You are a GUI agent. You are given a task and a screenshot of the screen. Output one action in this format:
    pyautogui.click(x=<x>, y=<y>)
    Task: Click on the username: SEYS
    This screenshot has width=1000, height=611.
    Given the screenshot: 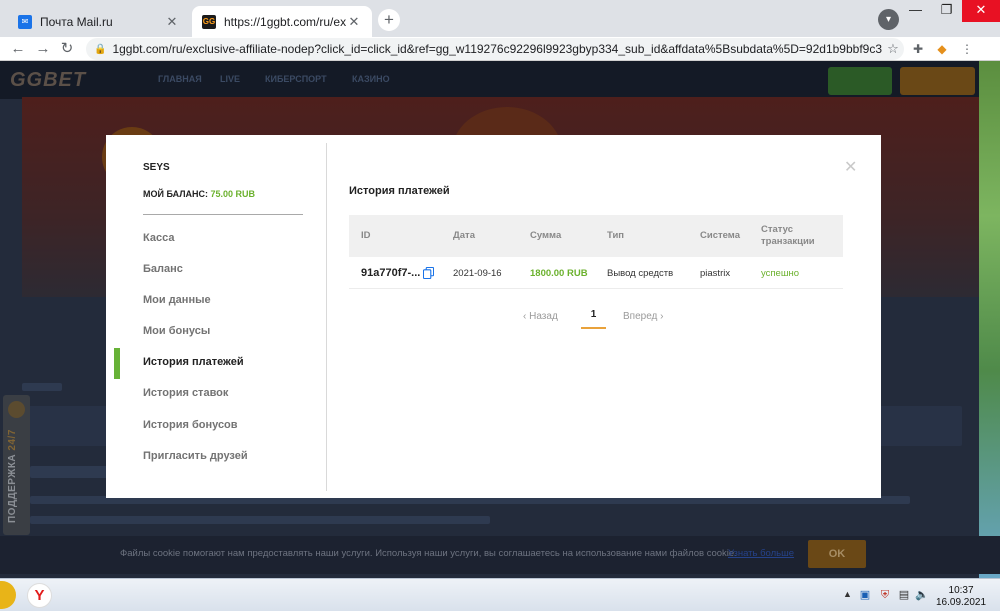 What is the action you would take?
    pyautogui.click(x=156, y=167)
    